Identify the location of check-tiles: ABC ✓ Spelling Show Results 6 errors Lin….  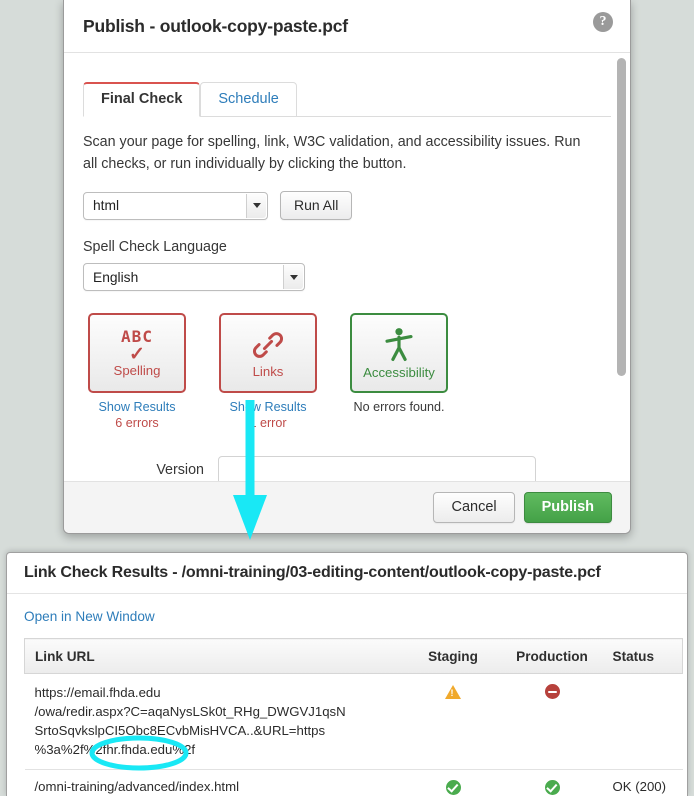
(347, 371).